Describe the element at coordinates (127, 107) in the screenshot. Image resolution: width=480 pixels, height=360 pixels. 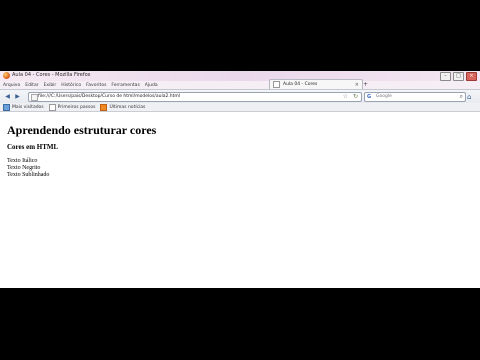
I see `bookmark-label: Últimas notícias` at that location.